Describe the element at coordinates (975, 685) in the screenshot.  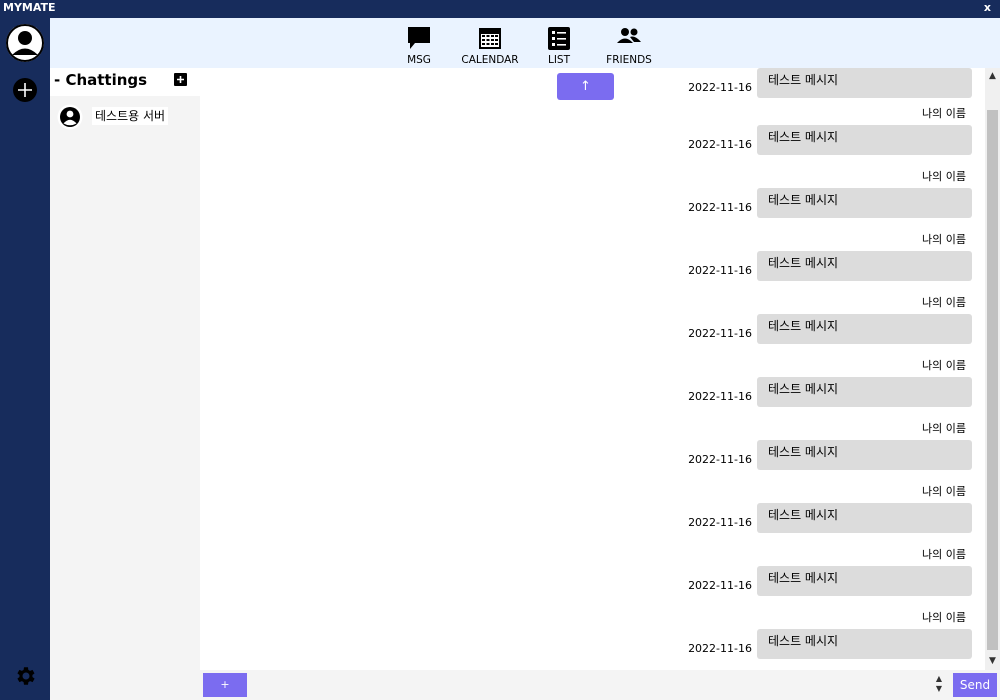
I see `send-button: Send` at that location.